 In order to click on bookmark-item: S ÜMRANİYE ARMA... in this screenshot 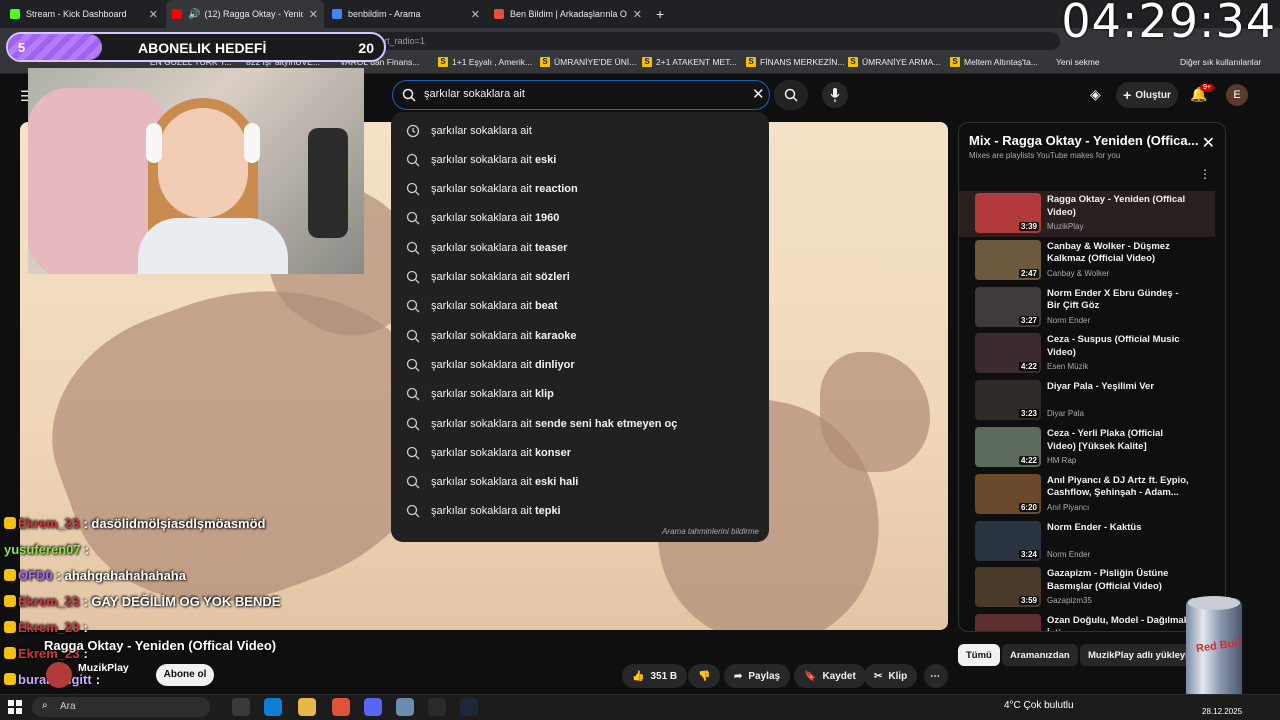, I will do `click(894, 62)`.